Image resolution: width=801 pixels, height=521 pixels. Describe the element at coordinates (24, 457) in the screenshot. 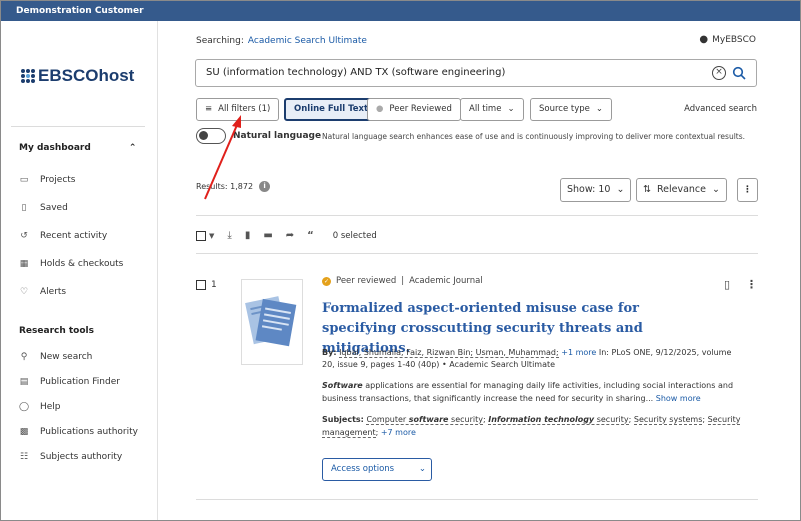

I see `hierarchy-icon: ☷` at that location.